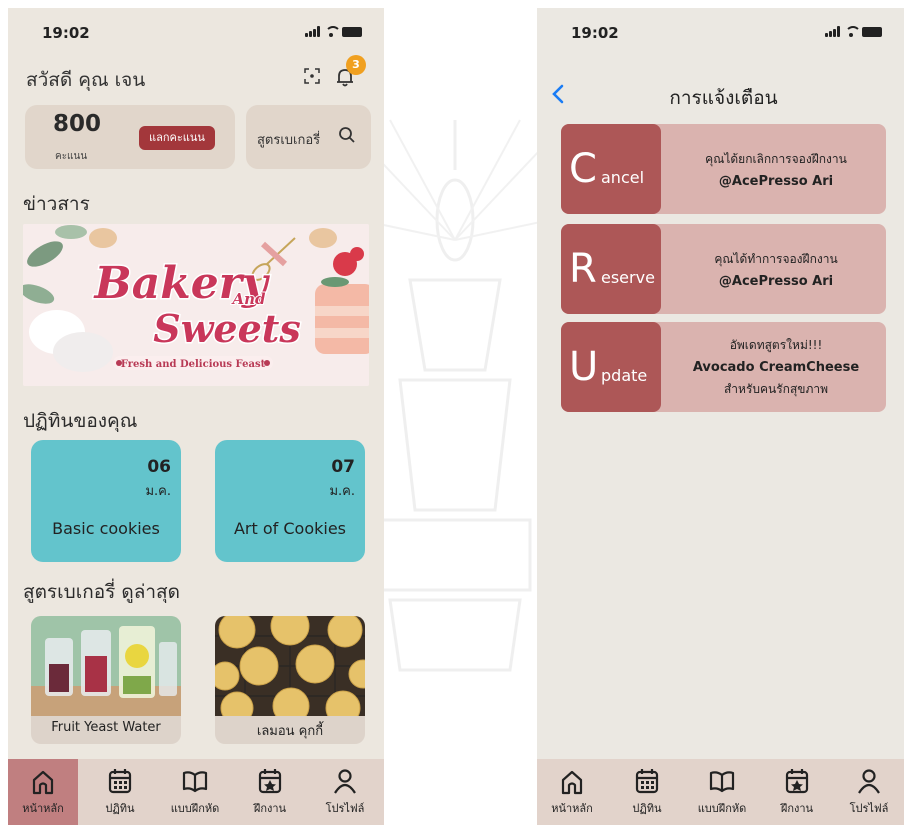 The image size is (904, 825). I want to click on news-section-title: ข่าวสาร, so click(56, 204).